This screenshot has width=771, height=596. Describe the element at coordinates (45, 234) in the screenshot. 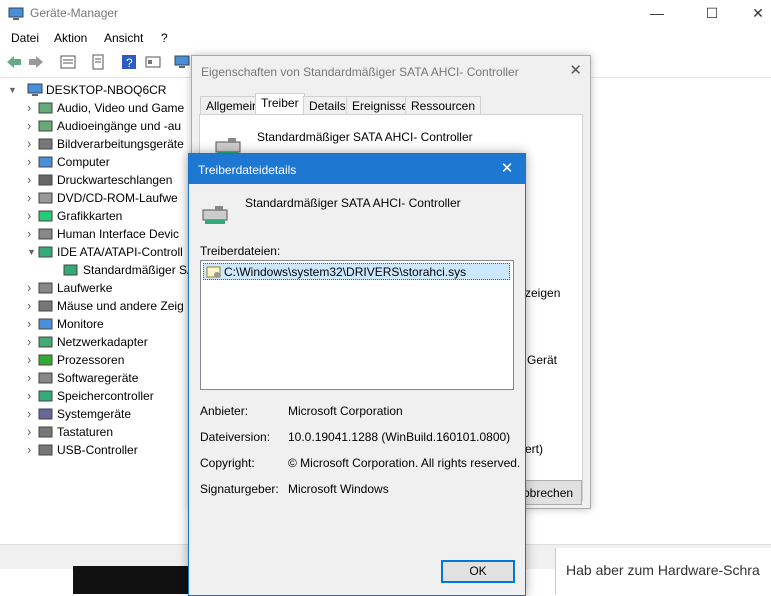

I see `hid-icon` at that location.